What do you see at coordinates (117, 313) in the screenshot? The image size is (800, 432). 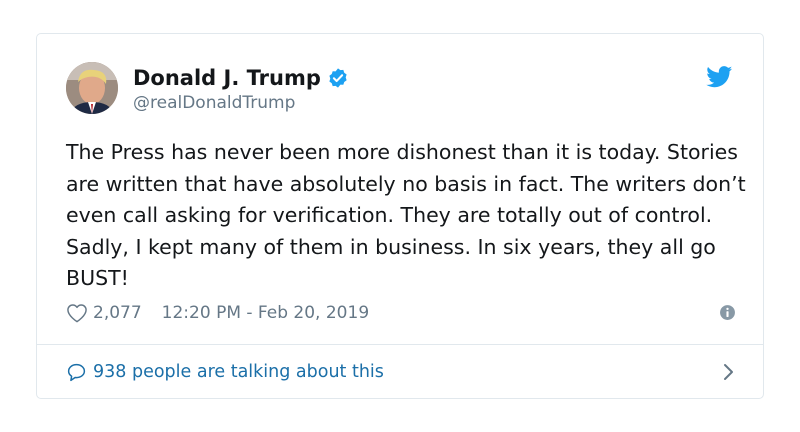 I see `like-count: 2,077` at bounding box center [117, 313].